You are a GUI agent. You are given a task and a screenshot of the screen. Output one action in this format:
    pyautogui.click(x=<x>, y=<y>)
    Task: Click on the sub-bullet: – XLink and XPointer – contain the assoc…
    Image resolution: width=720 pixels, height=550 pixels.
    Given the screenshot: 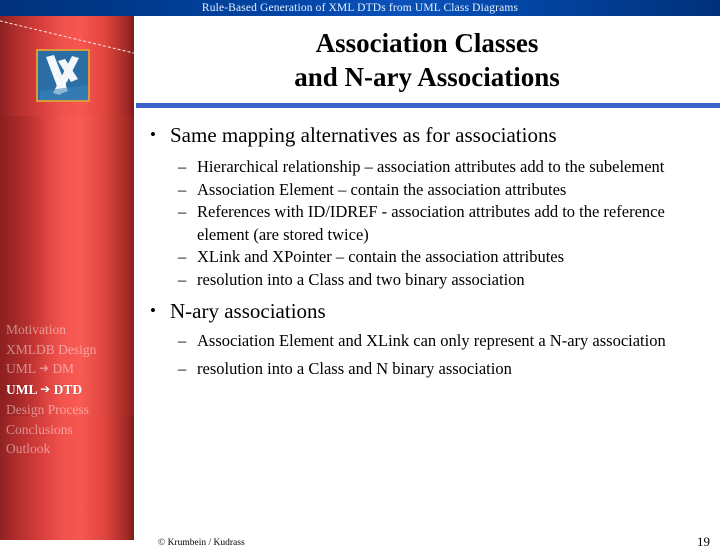 What is the action you would take?
    pyautogui.click(x=449, y=257)
    